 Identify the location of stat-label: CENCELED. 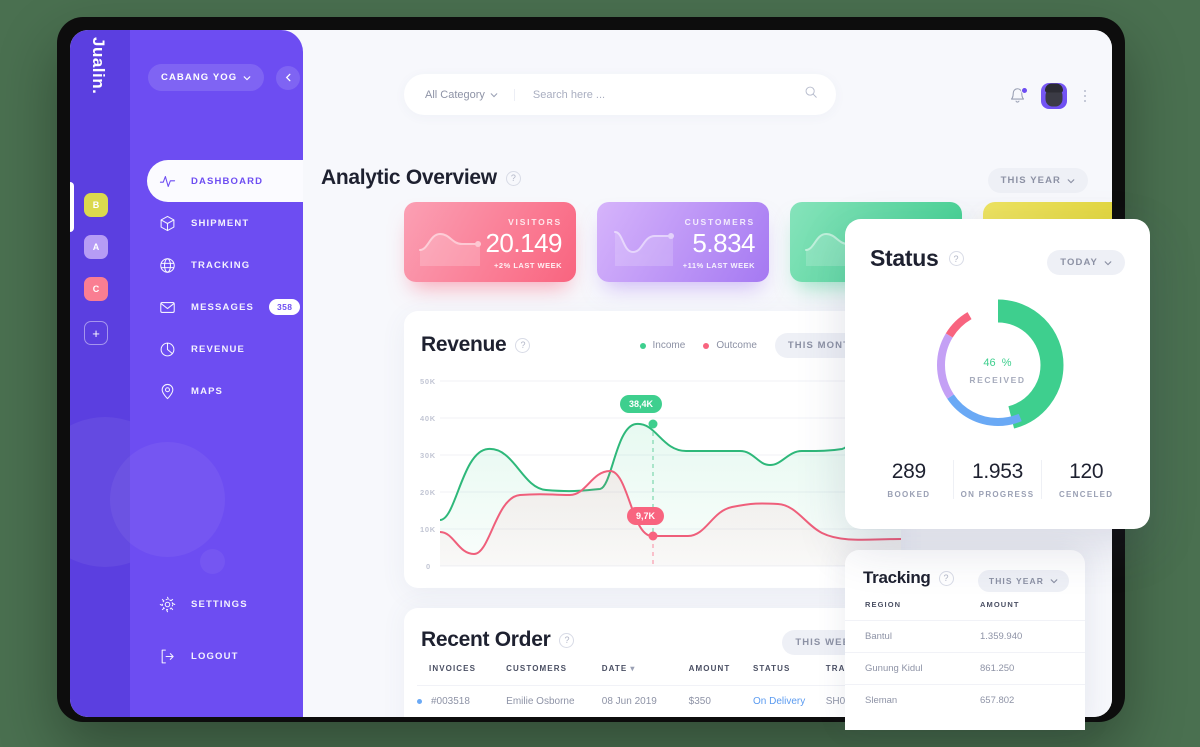
(1086, 494).